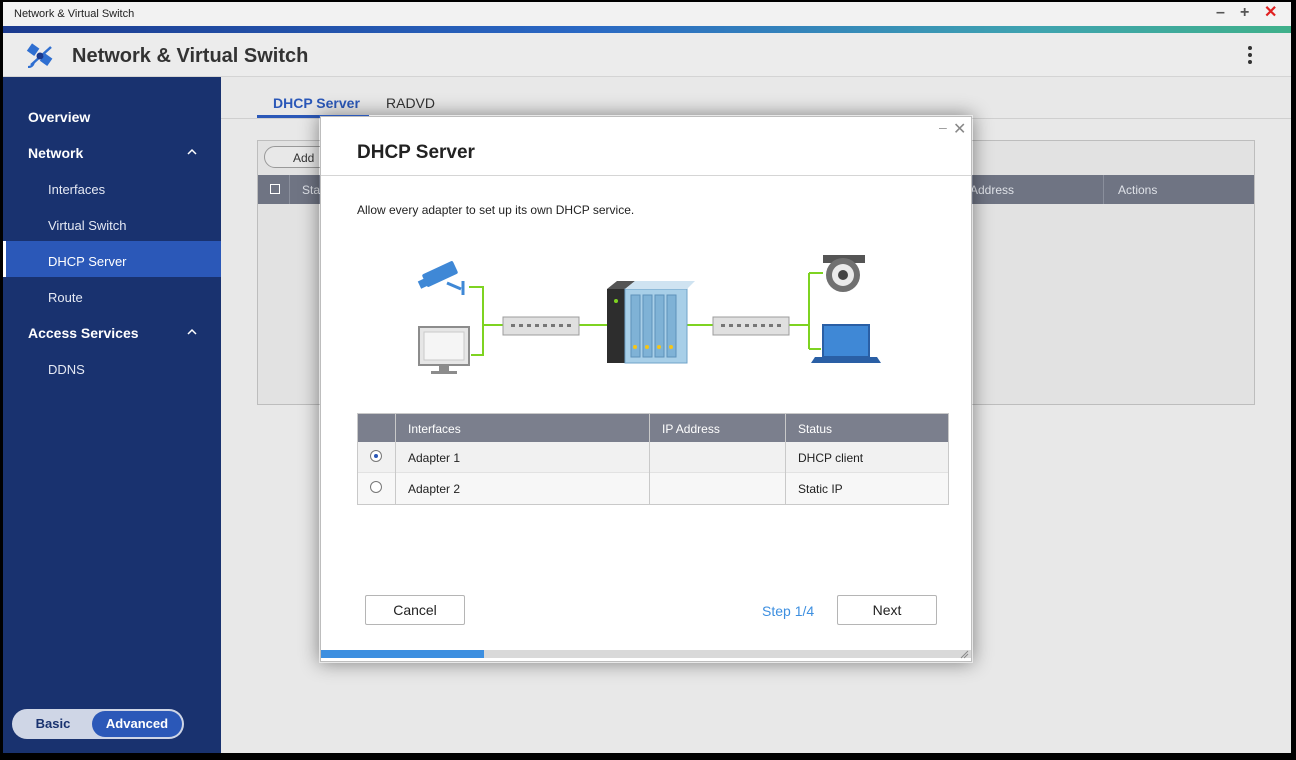  I want to click on column-header-status: Status, so click(815, 429).